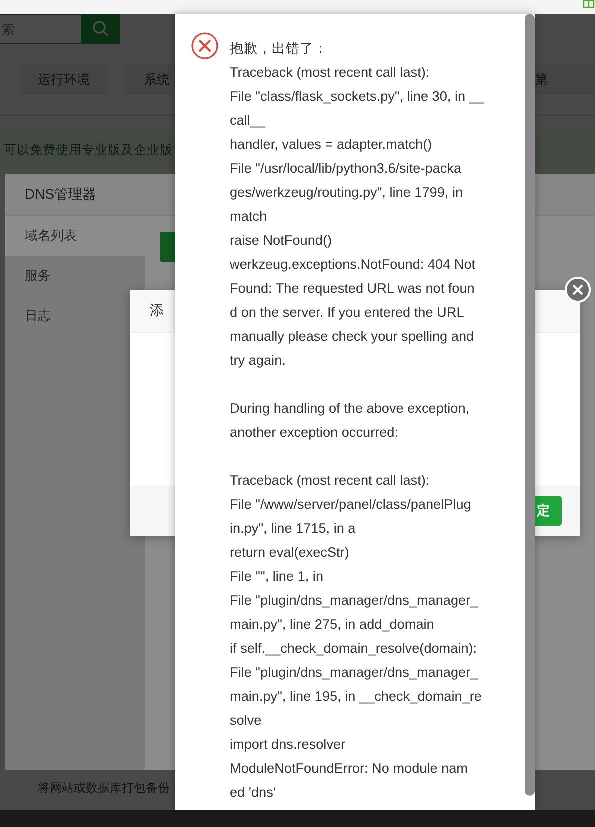 The image size is (595, 827). What do you see at coordinates (530, 405) in the screenshot?
I see `scrollbar` at bounding box center [530, 405].